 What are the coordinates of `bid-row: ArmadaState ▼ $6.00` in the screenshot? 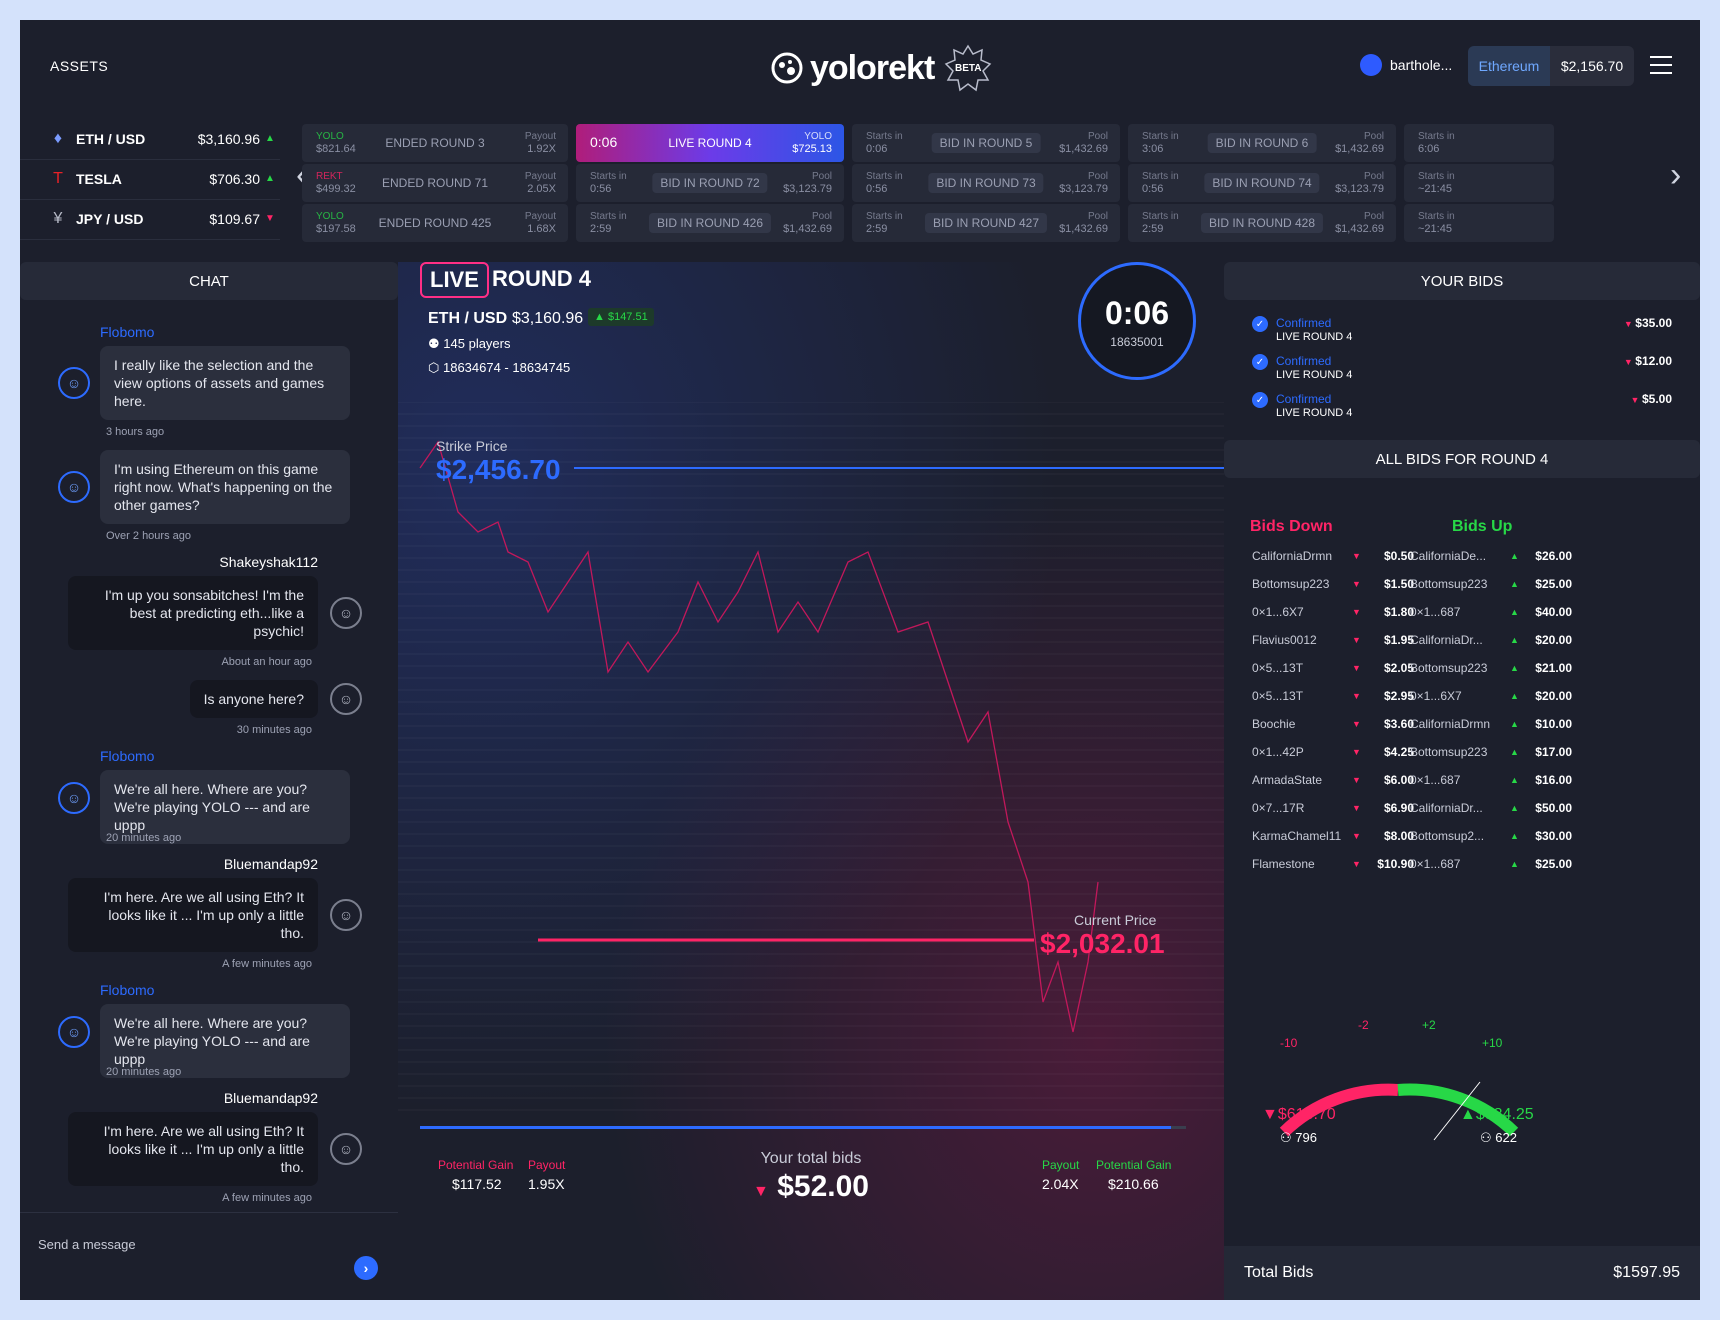 It's located at (1337, 780).